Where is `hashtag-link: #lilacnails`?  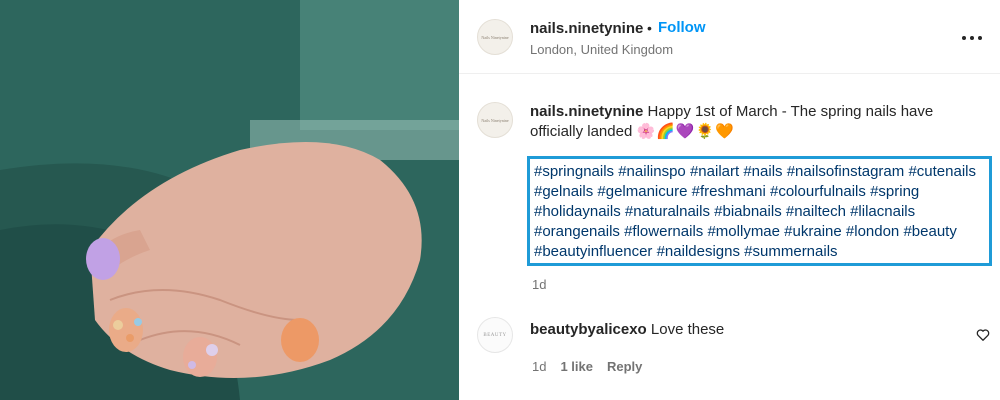 hashtag-link: #lilacnails is located at coordinates (882, 211).